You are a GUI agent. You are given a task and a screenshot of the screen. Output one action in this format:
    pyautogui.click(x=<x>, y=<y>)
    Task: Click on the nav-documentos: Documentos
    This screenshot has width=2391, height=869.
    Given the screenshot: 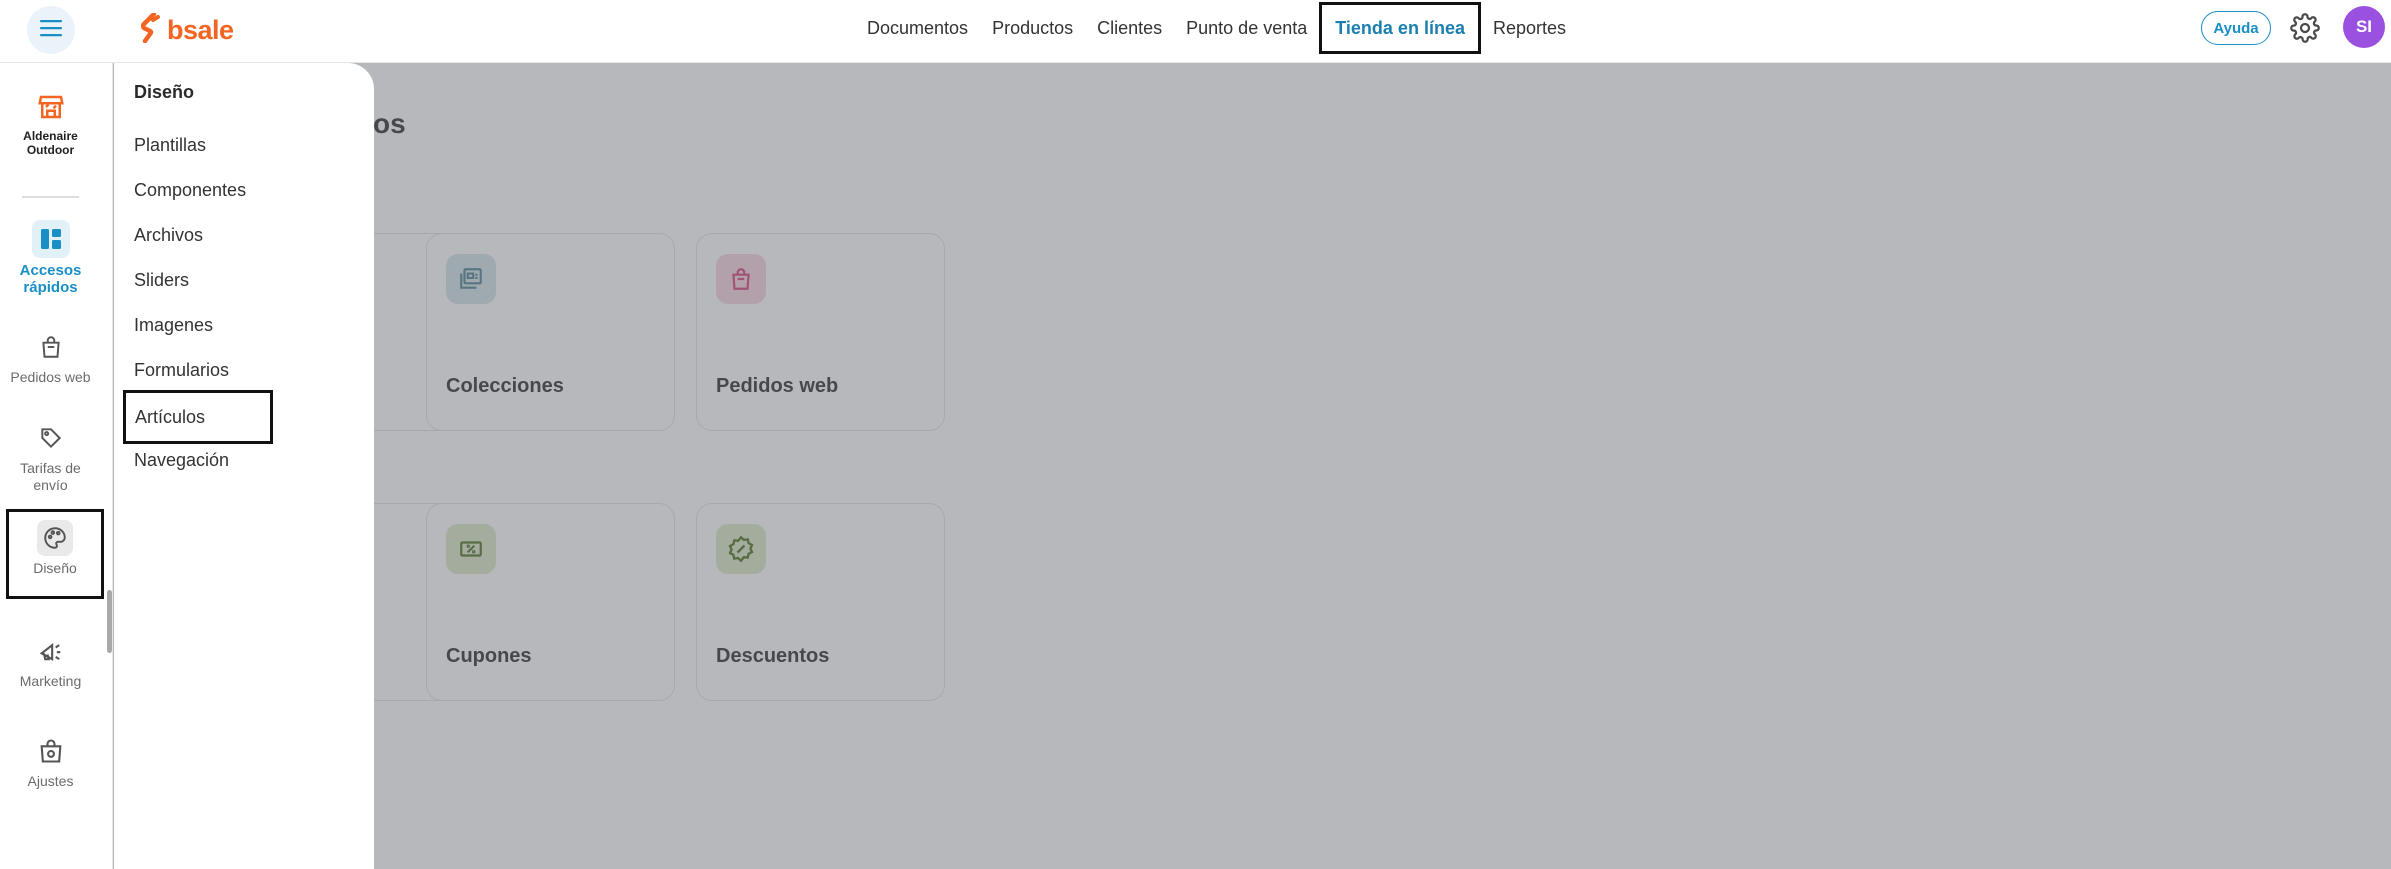 What is the action you would take?
    pyautogui.click(x=917, y=28)
    